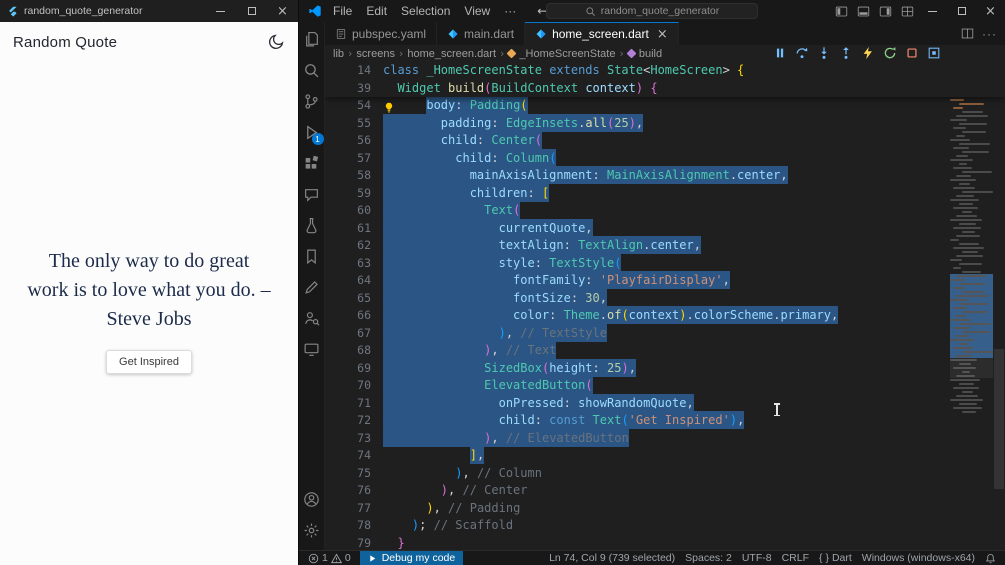 The image size is (1005, 565). What do you see at coordinates (665, 526) in the screenshot?
I see `code-line: 78 ); // Scaffold` at bounding box center [665, 526].